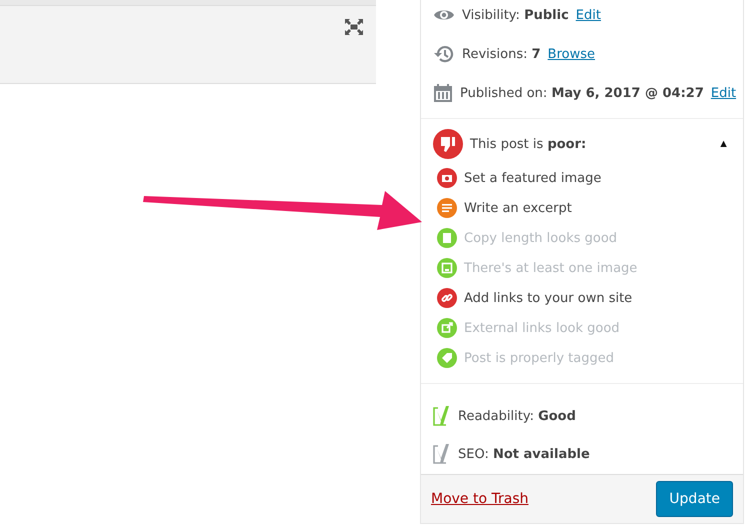 The width and height of the screenshot is (750, 525). Describe the element at coordinates (548, 298) in the screenshot. I see `analysis-item: Add links to your own site` at that location.